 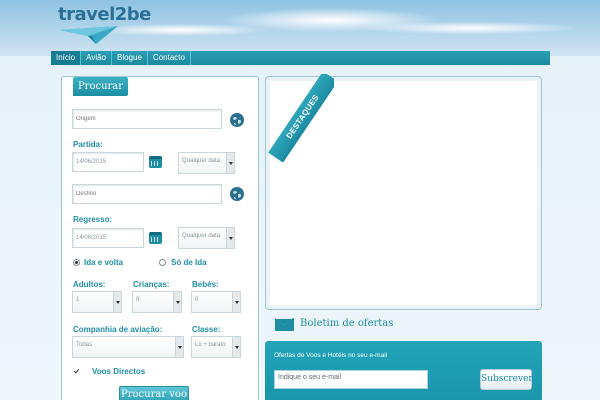 What do you see at coordinates (119, 371) in the screenshot?
I see `direct-flights-label: Voos Directos` at bounding box center [119, 371].